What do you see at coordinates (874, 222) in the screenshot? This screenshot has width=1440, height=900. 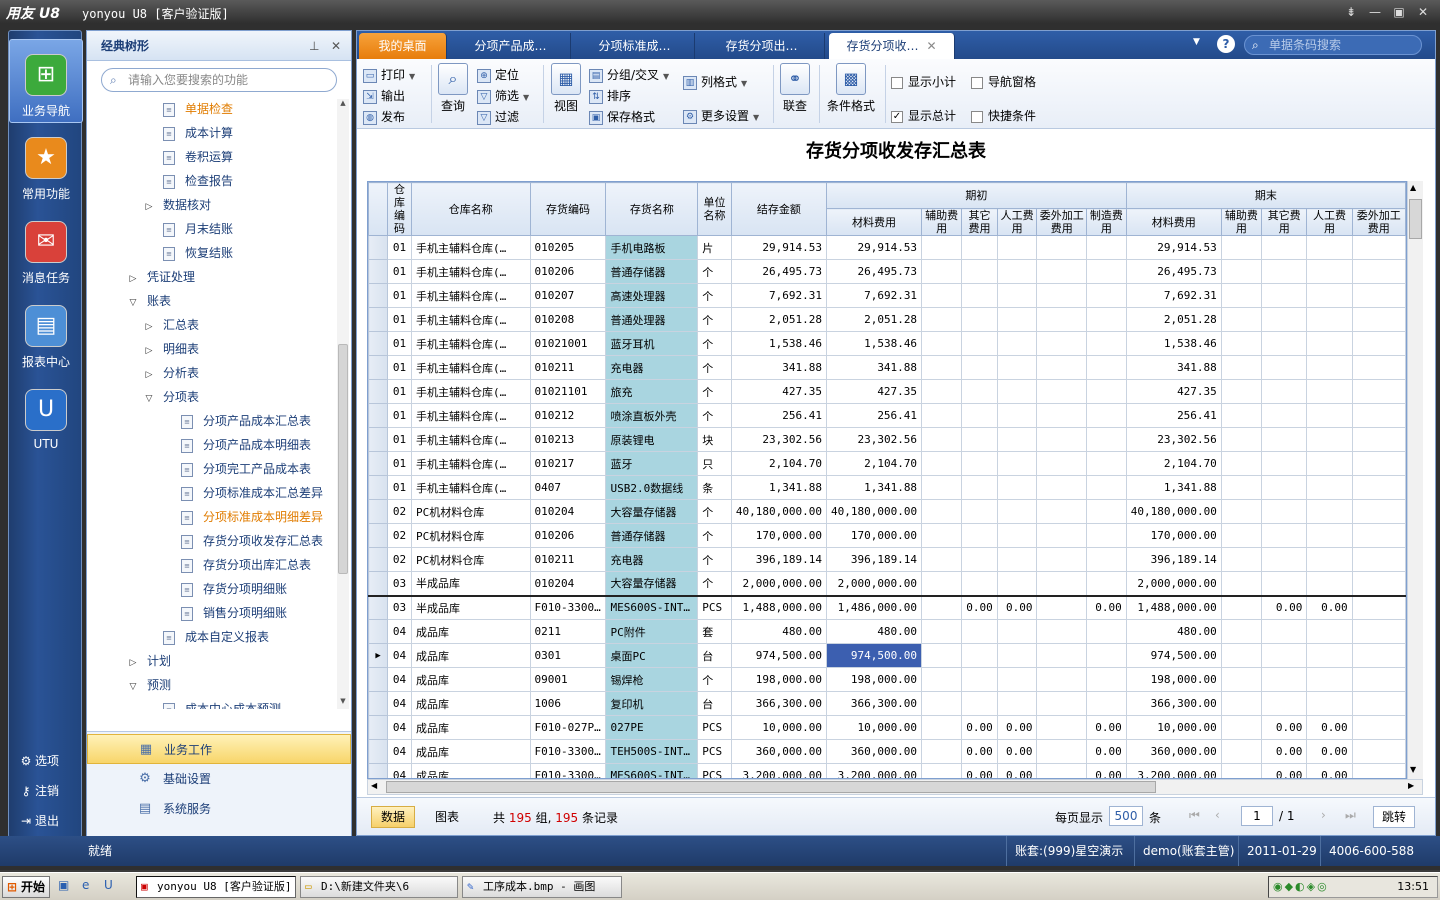 I see `column-header: 材料费用` at bounding box center [874, 222].